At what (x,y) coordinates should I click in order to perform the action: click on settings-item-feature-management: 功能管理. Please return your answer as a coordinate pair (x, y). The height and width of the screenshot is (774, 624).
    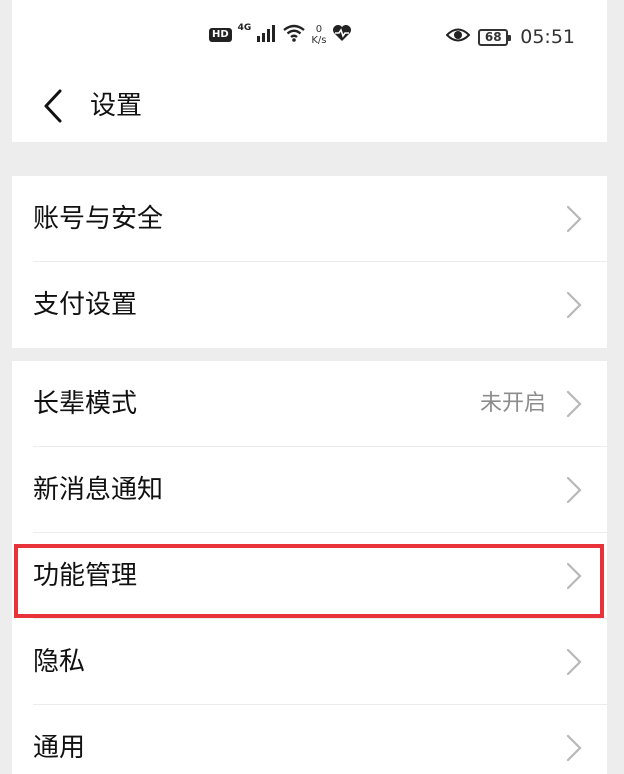
    Looking at the image, I should click on (309, 576).